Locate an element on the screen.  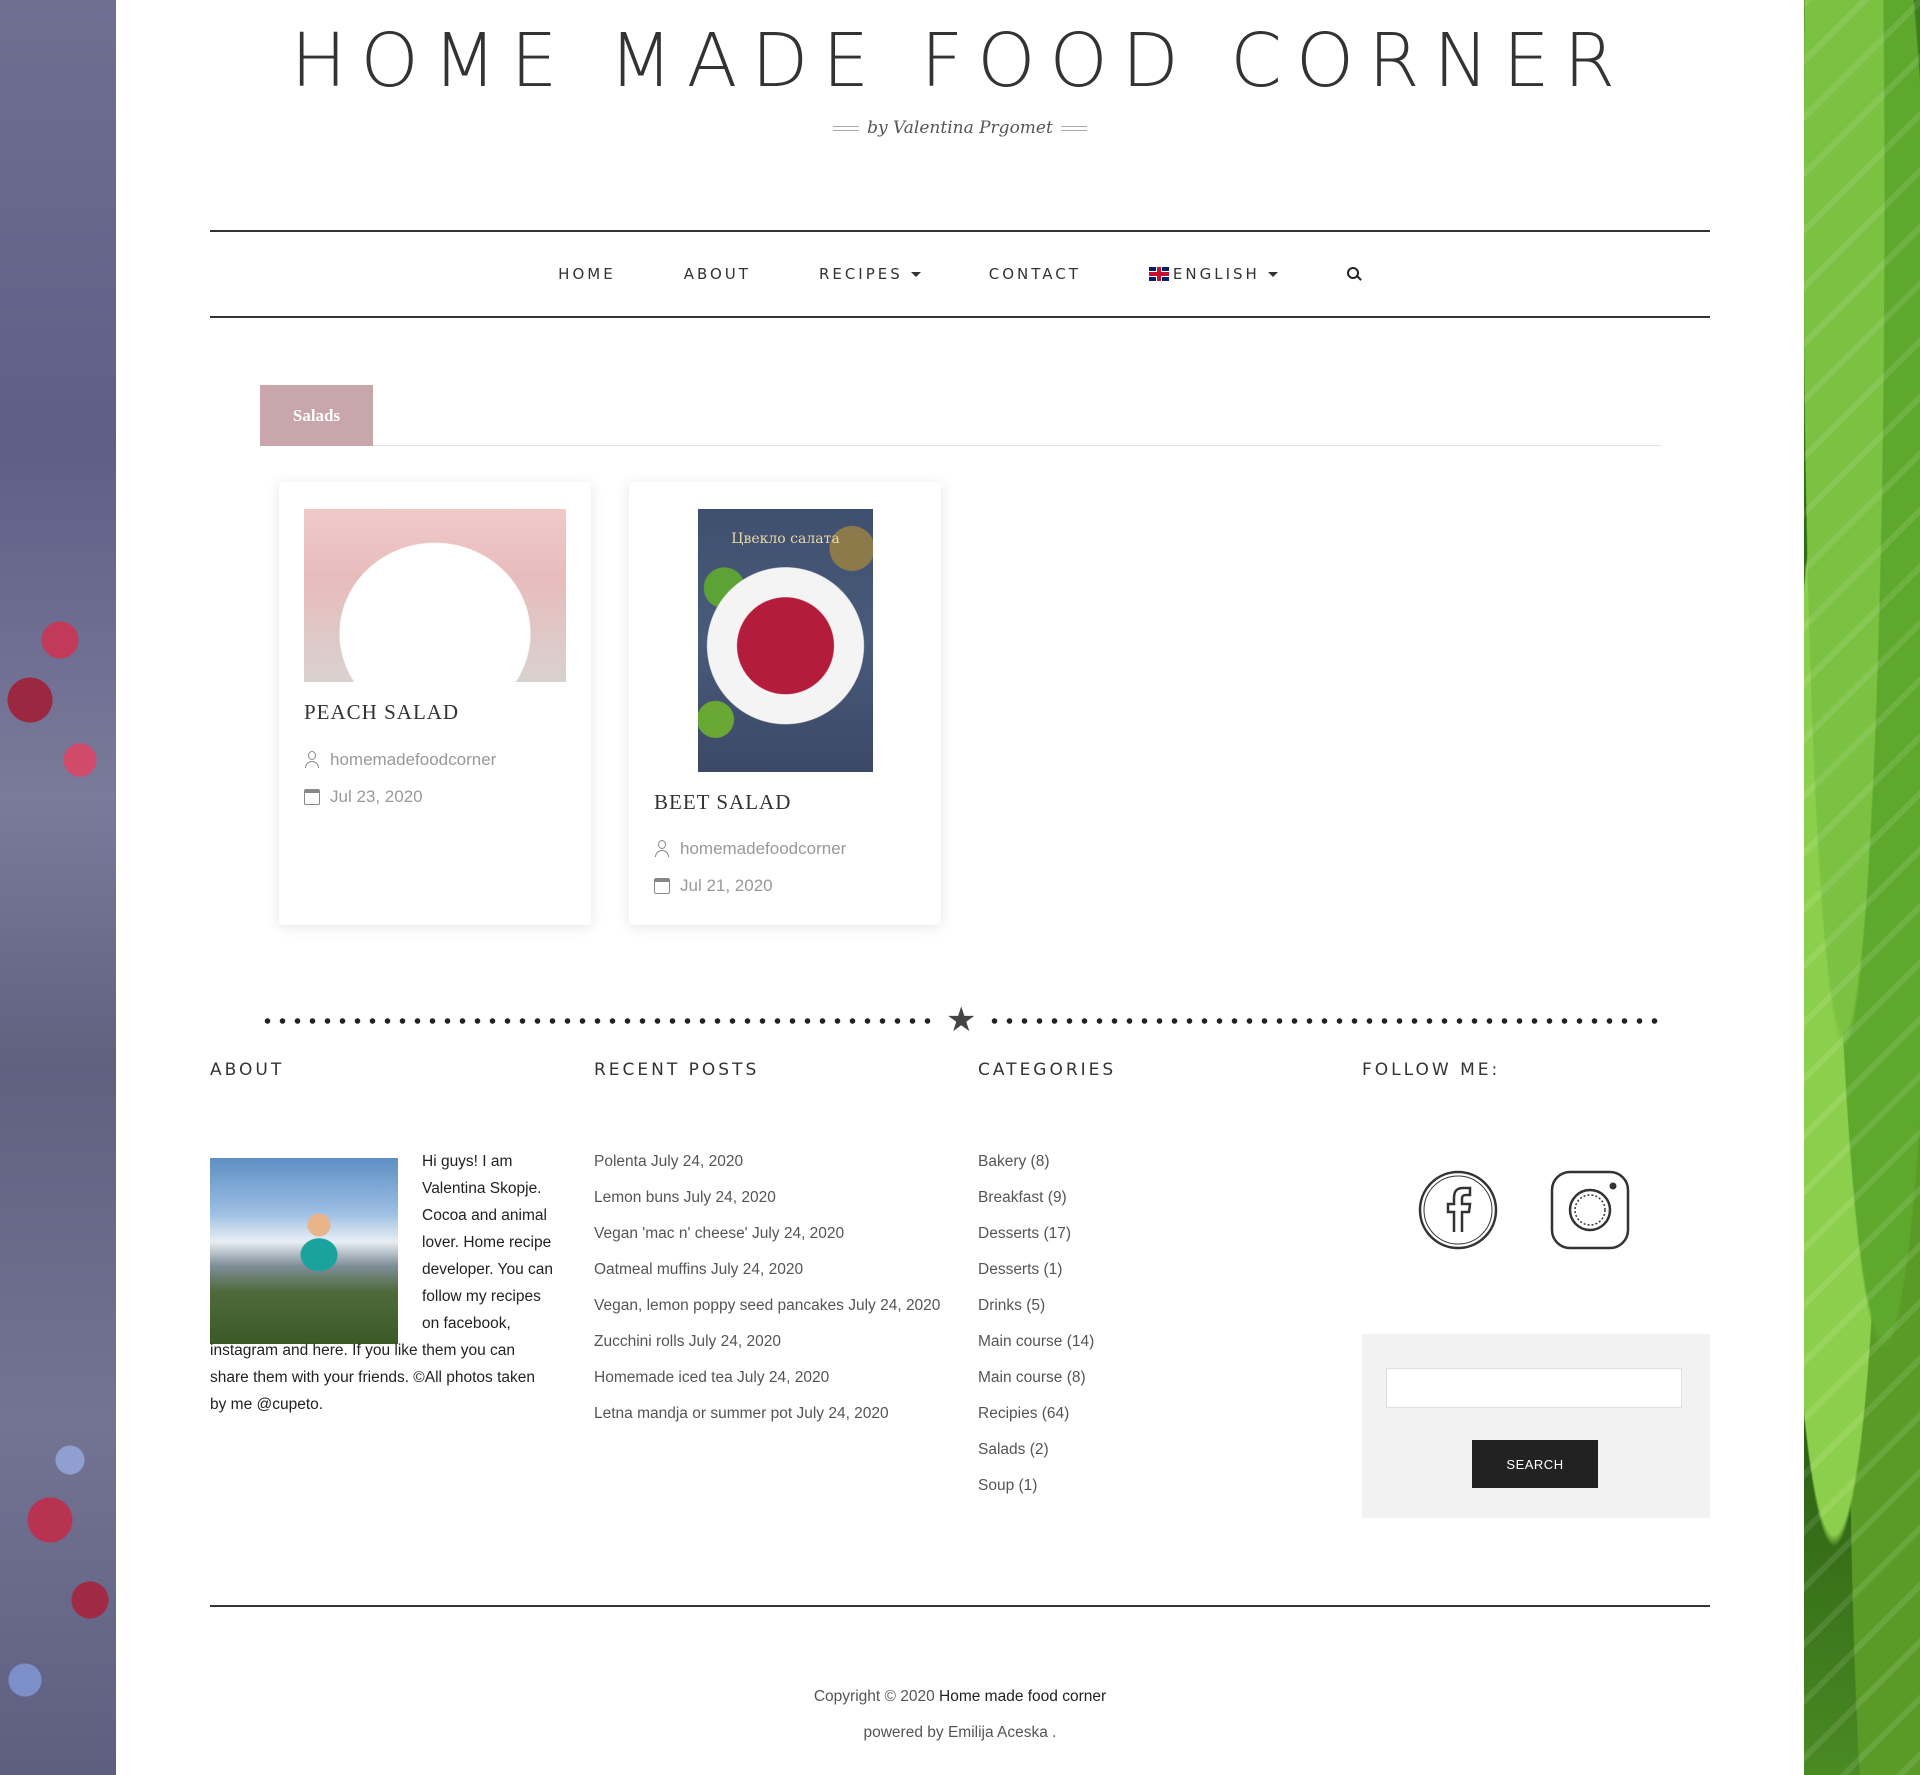
category-link: Salads (2) is located at coordinates (1013, 1449).